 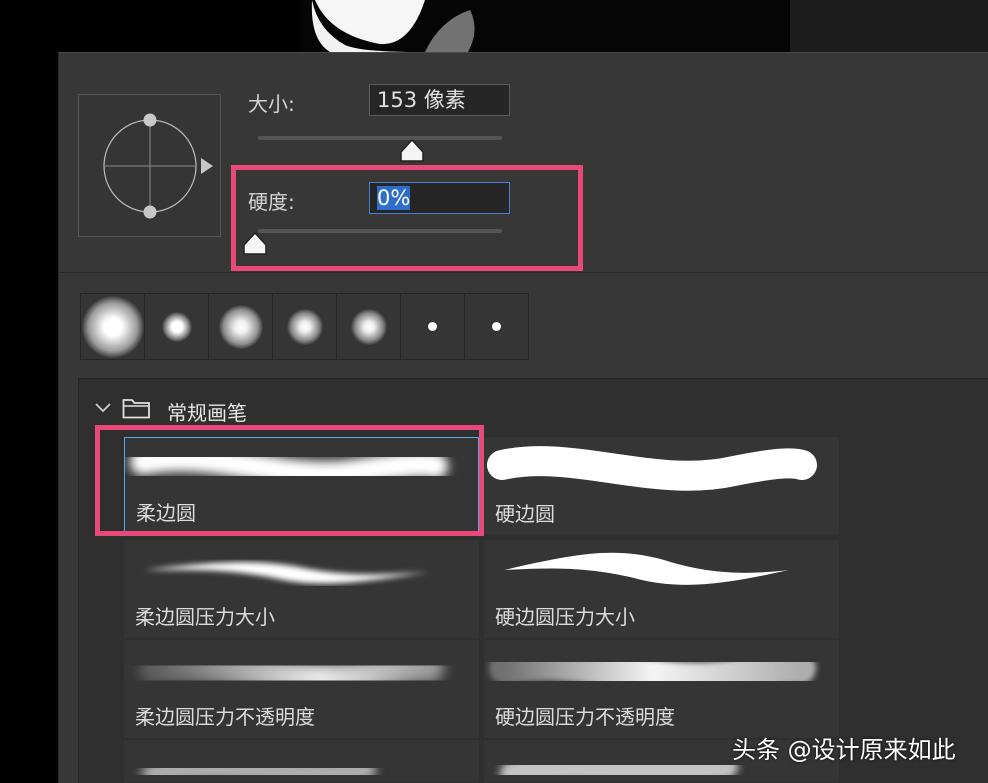 What do you see at coordinates (286, 573) in the screenshot?
I see `soft-taper-stroke-preview` at bounding box center [286, 573].